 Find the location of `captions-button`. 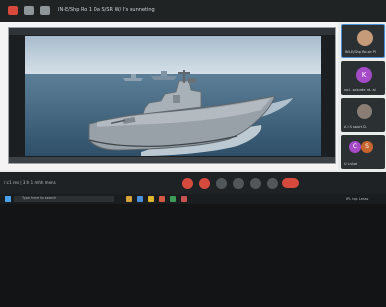

captions-button is located at coordinates (221, 183).